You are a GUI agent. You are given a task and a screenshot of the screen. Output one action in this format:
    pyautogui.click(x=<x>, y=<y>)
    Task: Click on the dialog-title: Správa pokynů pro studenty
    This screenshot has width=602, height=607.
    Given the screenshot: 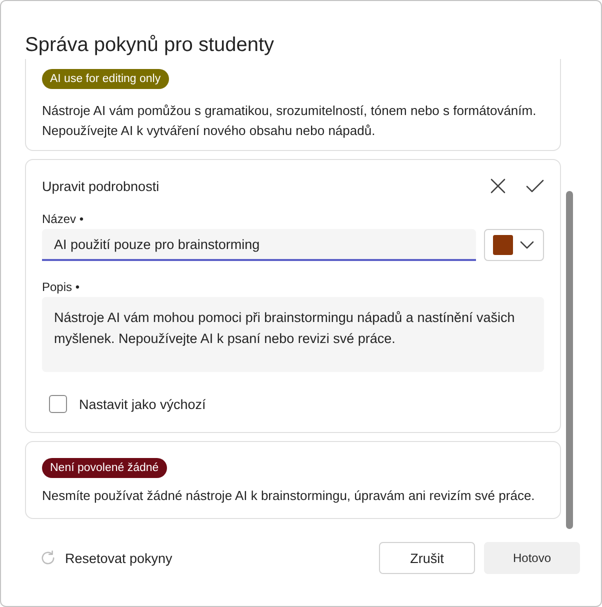 What is the action you would take?
    pyautogui.click(x=150, y=45)
    